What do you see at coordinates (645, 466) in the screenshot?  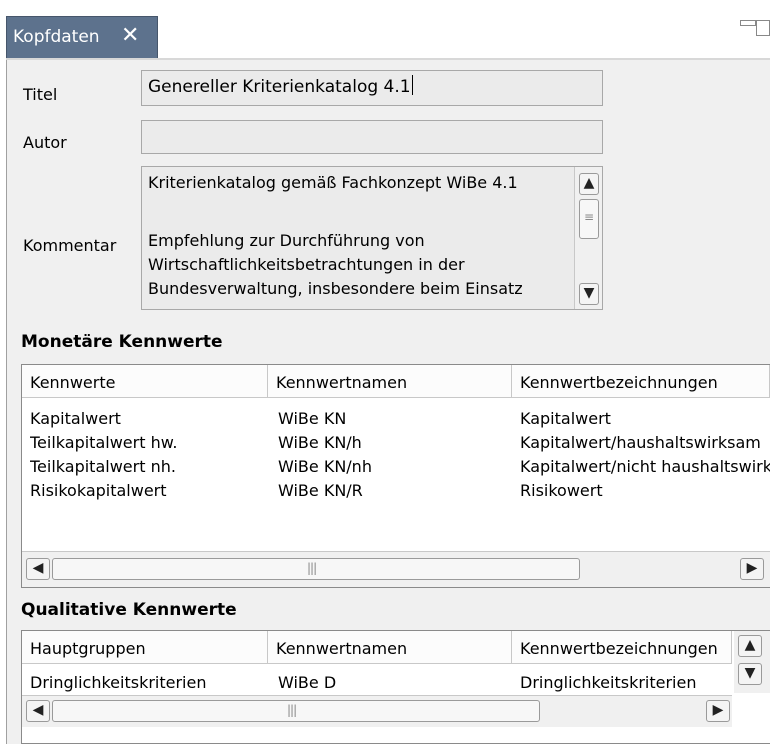 I see `table-cell: Kapitalwert/nicht haushaltswirksam` at bounding box center [645, 466].